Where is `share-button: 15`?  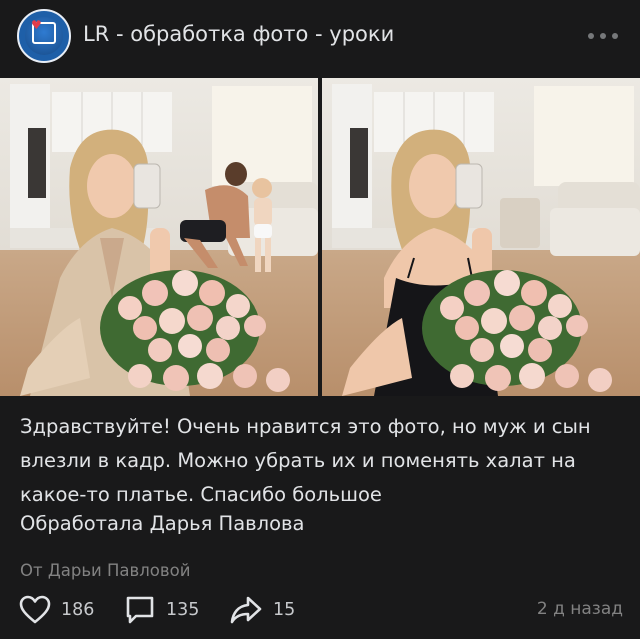
share-button: 15 is located at coordinates (262, 610).